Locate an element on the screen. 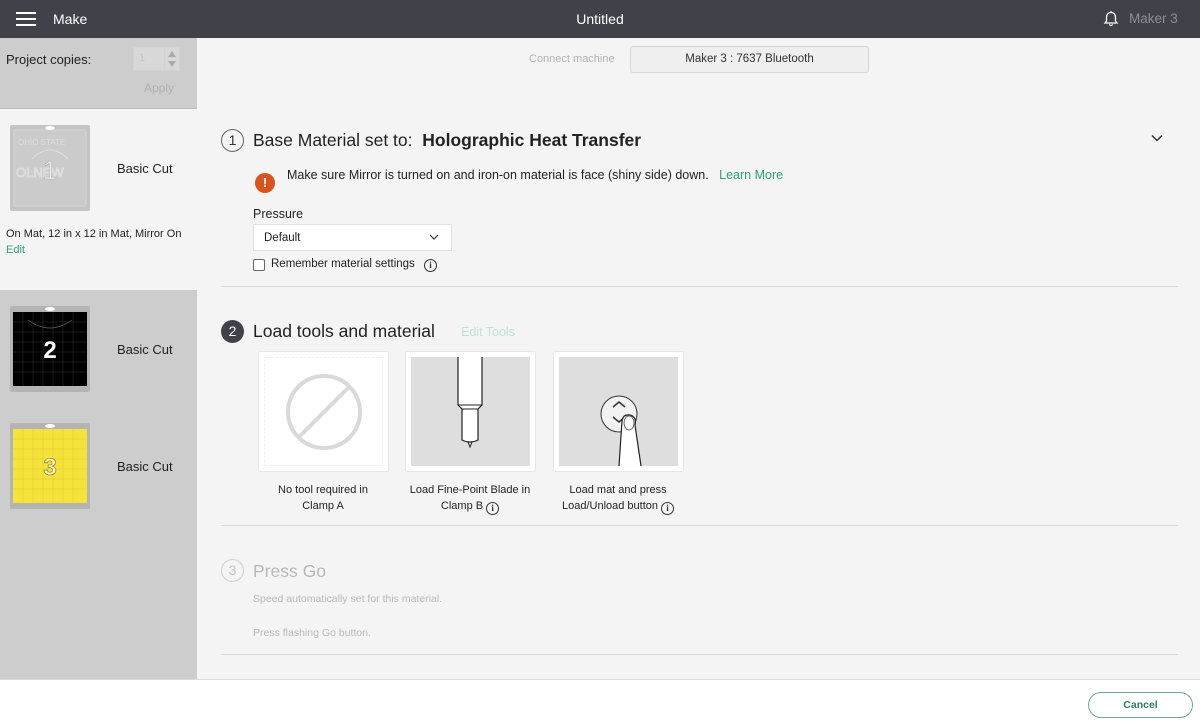 This screenshot has width=1200, height=726. step-2-title: Load tools and material is located at coordinates (344, 331).